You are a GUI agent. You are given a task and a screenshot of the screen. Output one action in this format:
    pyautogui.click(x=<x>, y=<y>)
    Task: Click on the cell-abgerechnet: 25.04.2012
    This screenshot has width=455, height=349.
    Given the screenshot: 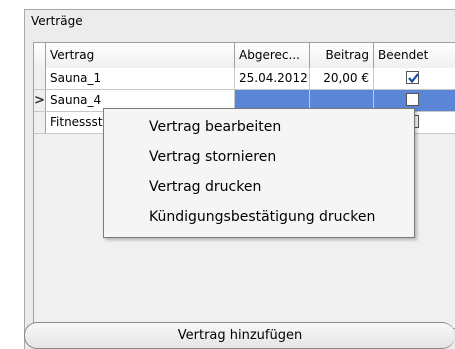 What is the action you would take?
    pyautogui.click(x=272, y=78)
    